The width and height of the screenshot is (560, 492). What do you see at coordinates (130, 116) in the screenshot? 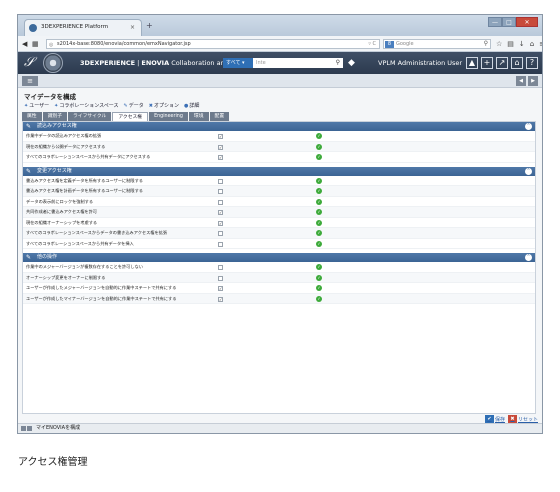
I see `tab-access-rights: アクセス権` at bounding box center [130, 116].